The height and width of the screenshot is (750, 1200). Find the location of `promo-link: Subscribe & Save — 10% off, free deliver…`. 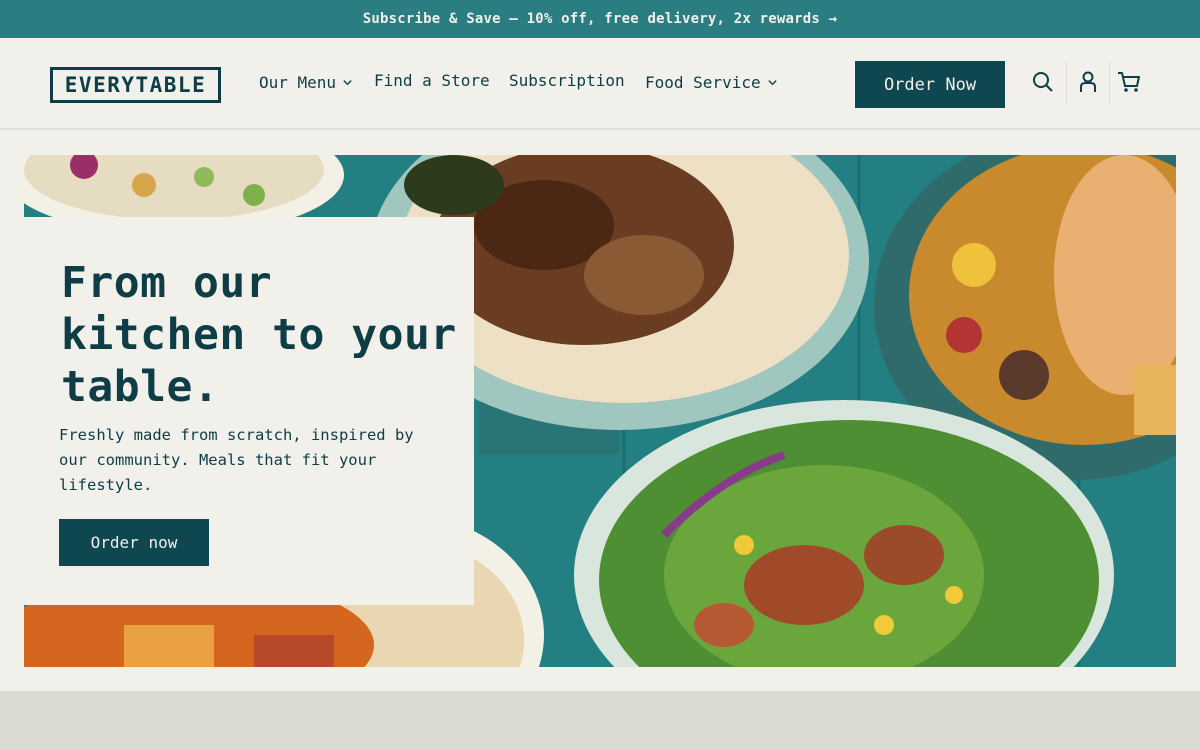

promo-link: Subscribe & Save — 10% off, free deliver… is located at coordinates (600, 19).